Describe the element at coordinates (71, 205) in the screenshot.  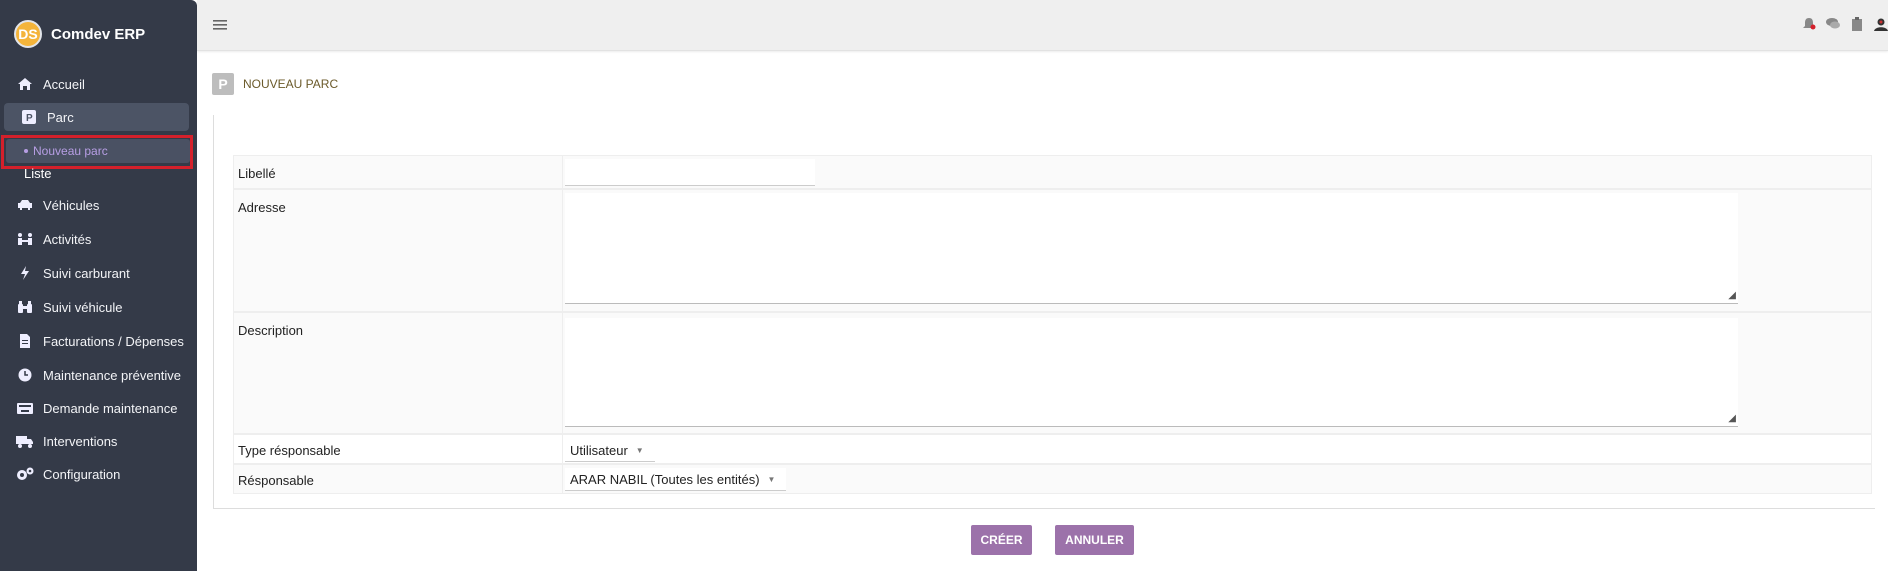
I see `sidebar-item-label: Véhicules` at that location.